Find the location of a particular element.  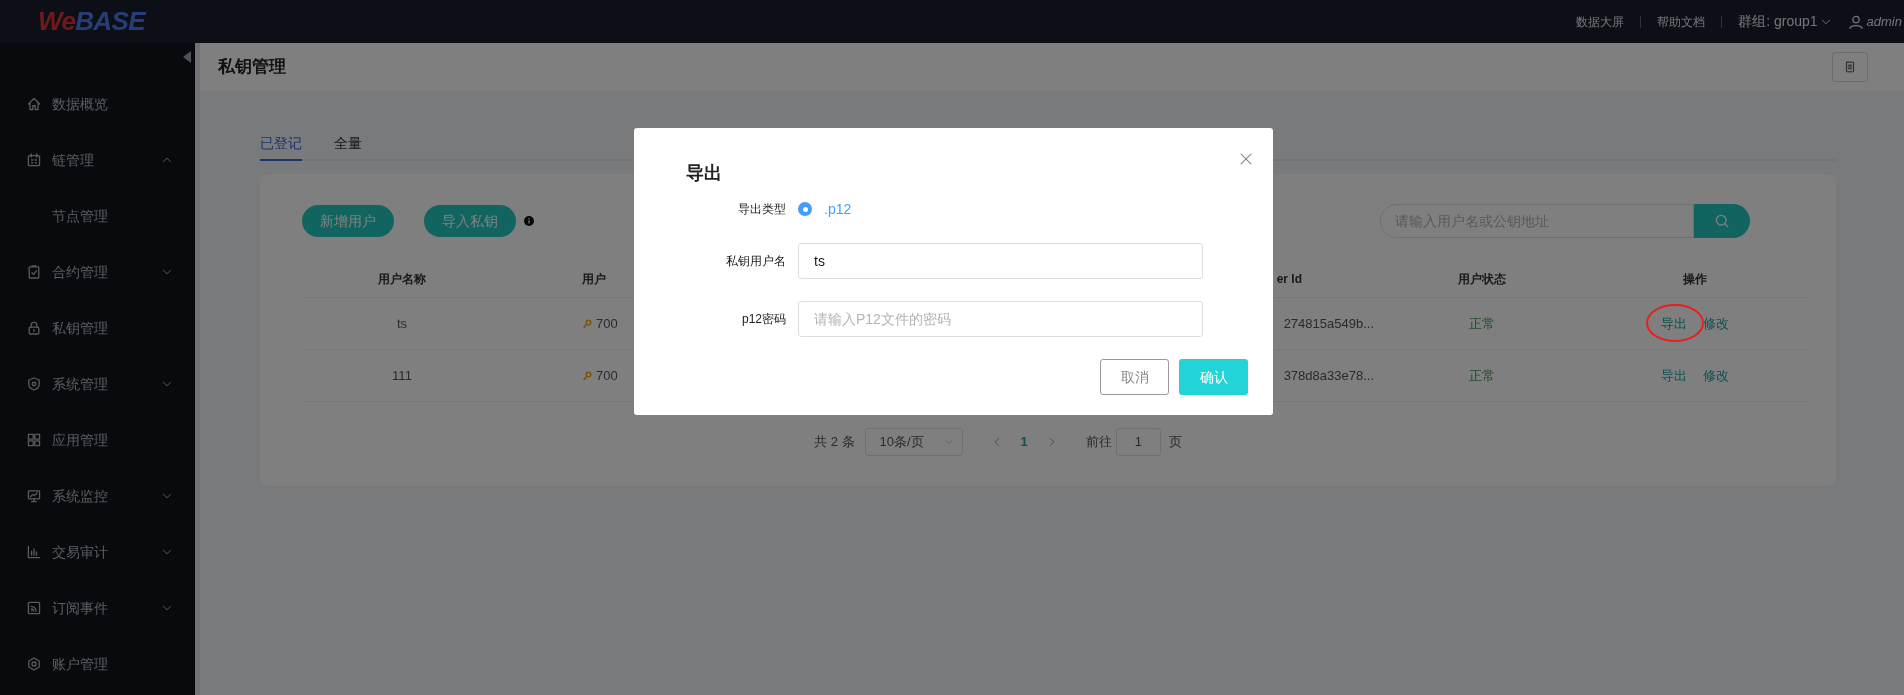

sidebar-item: 订阅事件 is located at coordinates (97, 608).